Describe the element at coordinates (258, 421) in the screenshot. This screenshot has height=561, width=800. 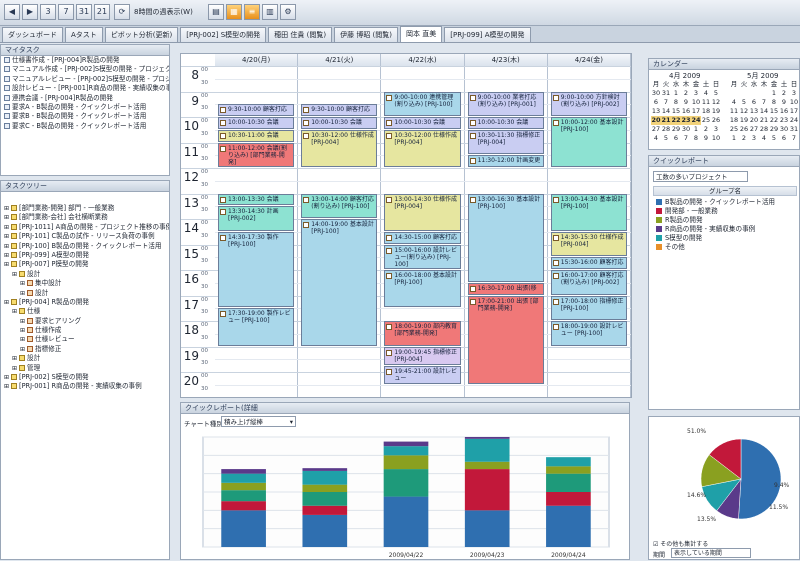
I see `chart-type-select: 積み上げ縦棒 ▾` at that location.